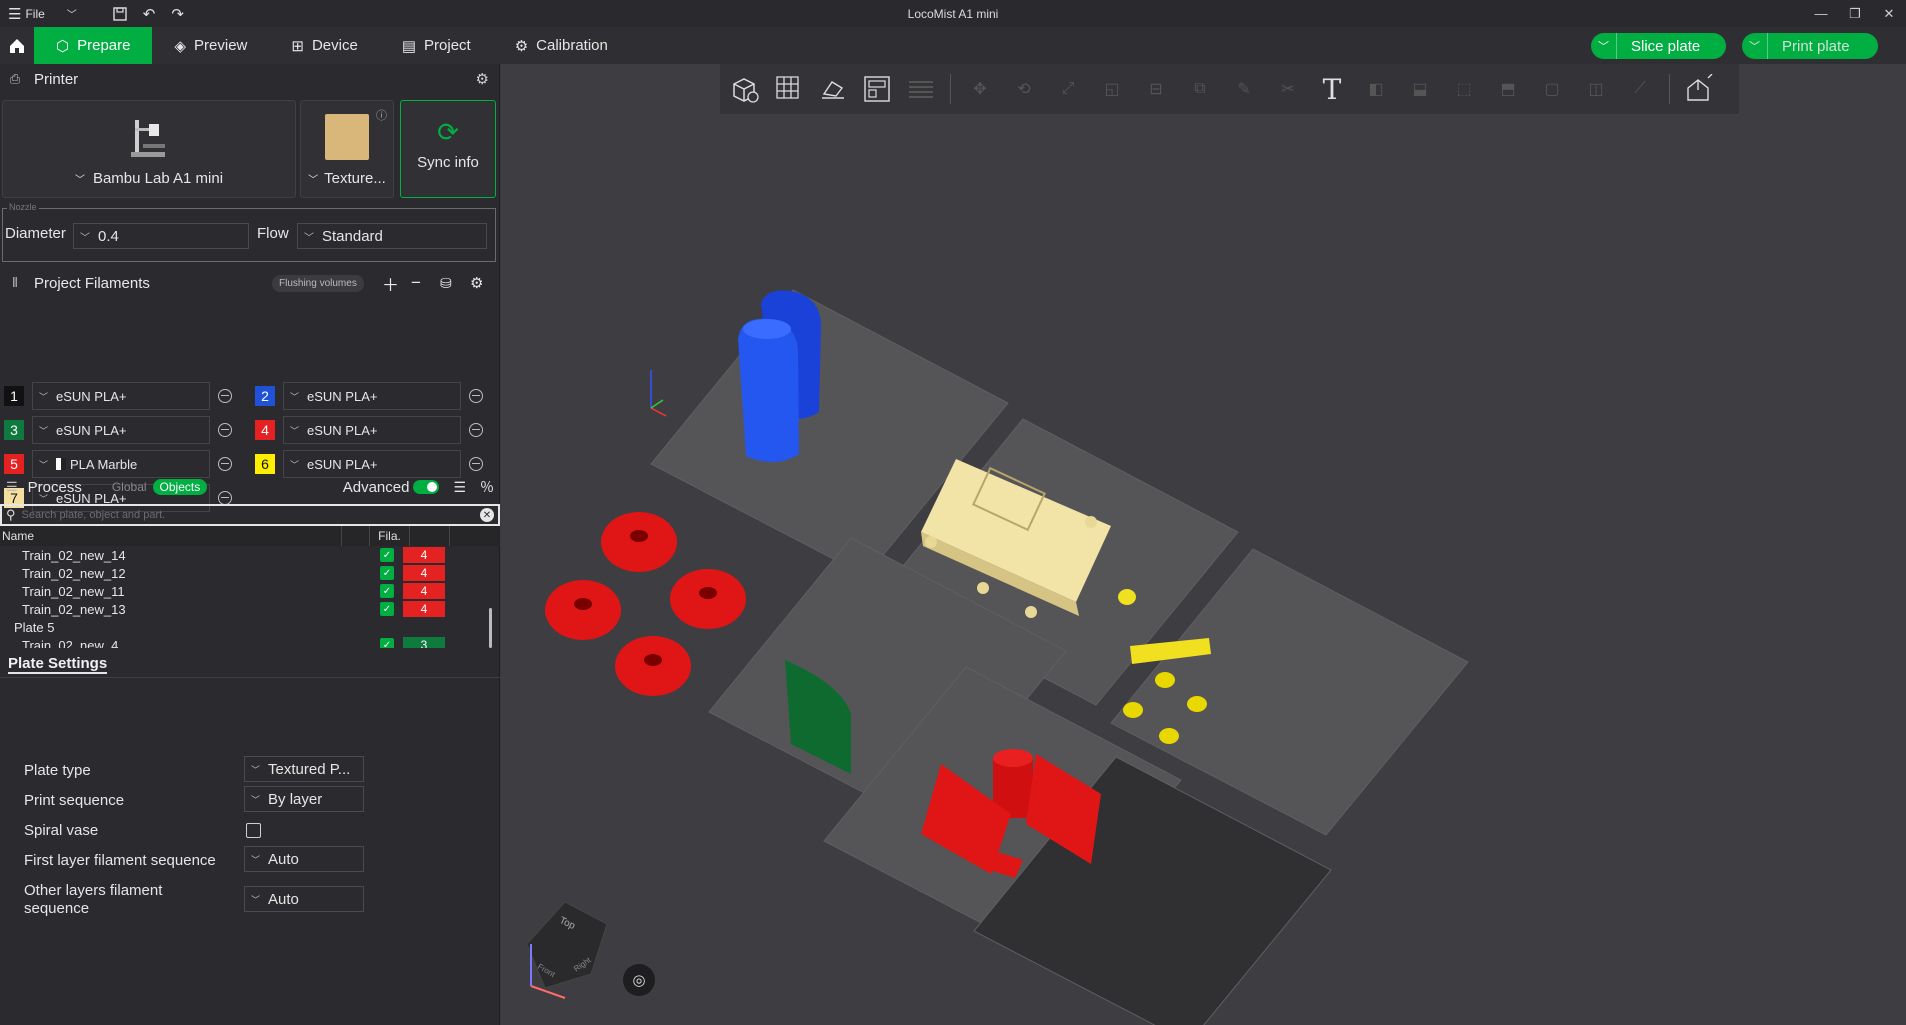 Image resolution: width=1906 pixels, height=1025 pixels. I want to click on objects-toggle: Objects, so click(180, 487).